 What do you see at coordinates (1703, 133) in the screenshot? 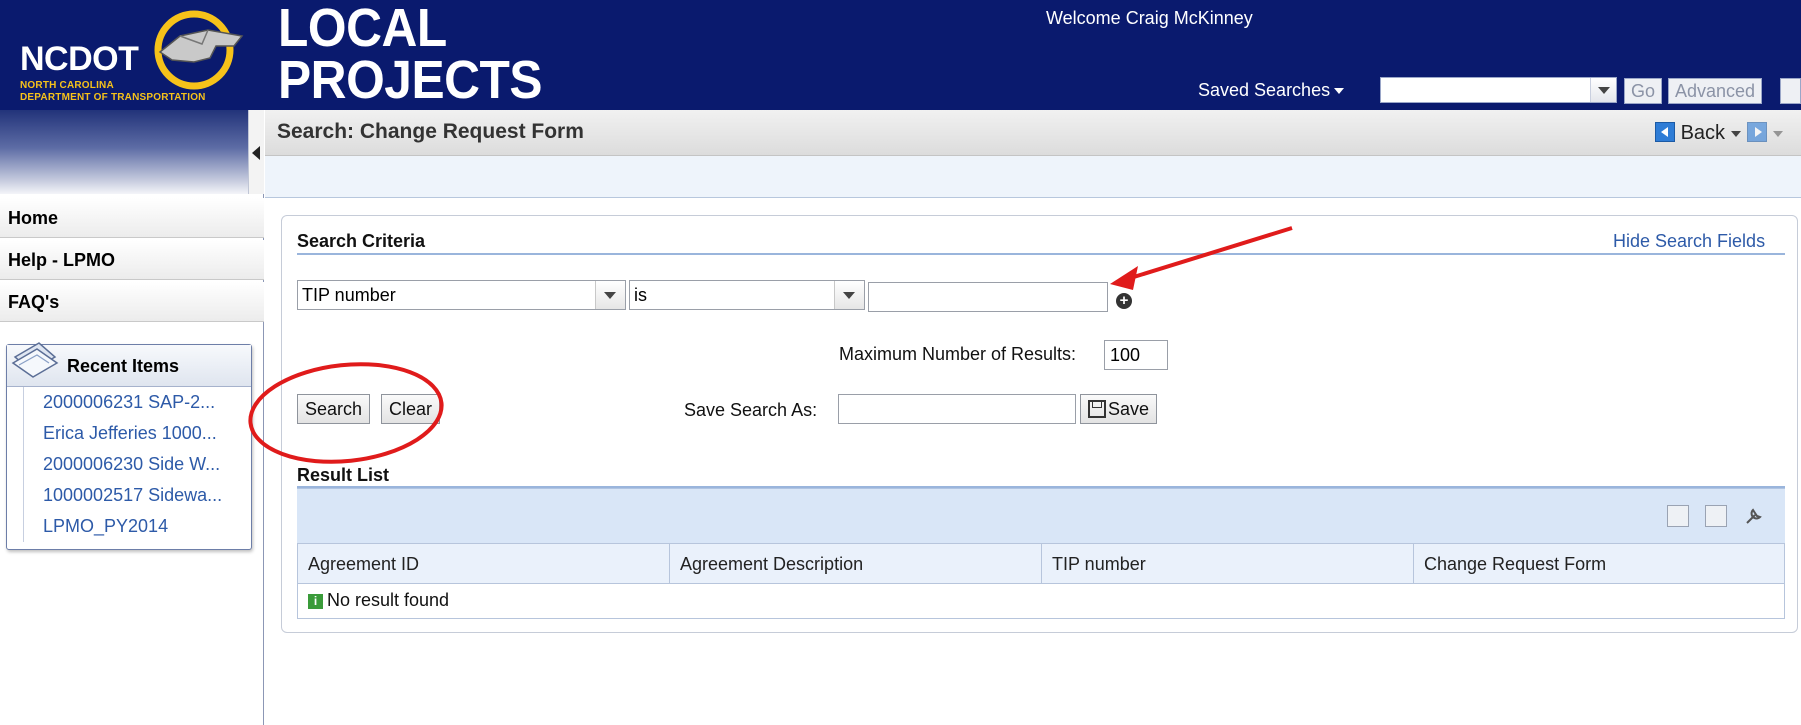
I see `back-label: Back` at bounding box center [1703, 133].